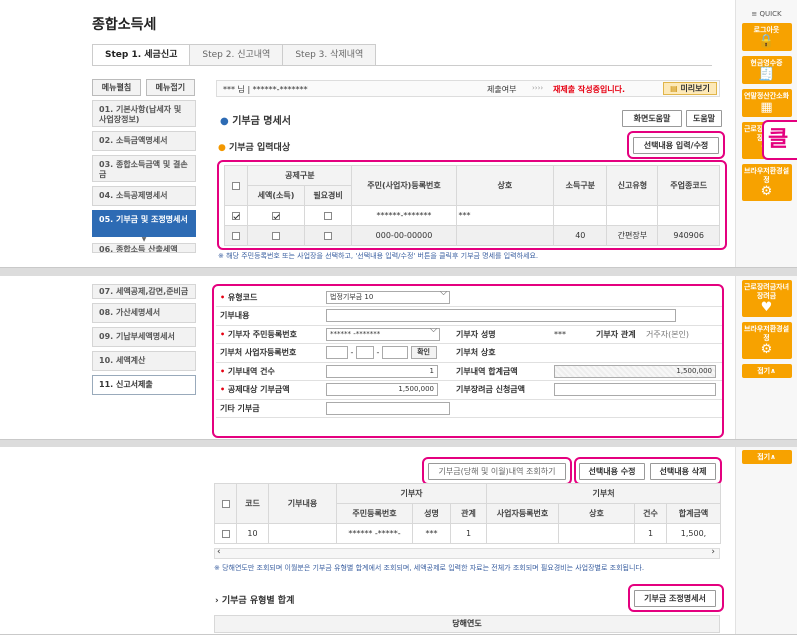  Describe the element at coordinates (252, 503) in the screenshot. I see `code-header: 코드` at that location.